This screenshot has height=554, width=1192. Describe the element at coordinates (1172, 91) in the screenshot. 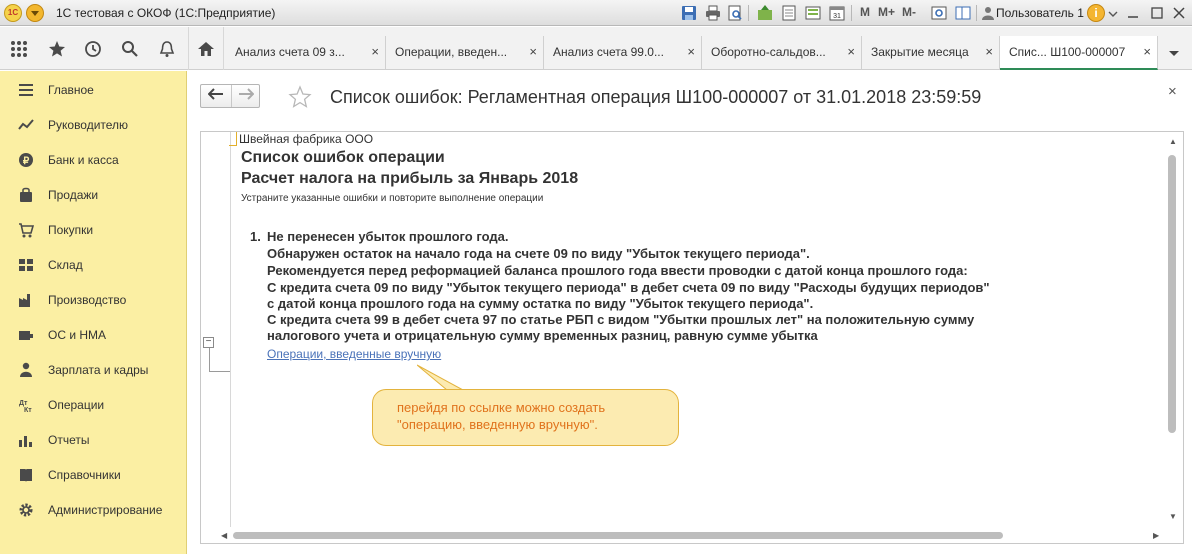

I see `form-close-icon: ×` at that location.